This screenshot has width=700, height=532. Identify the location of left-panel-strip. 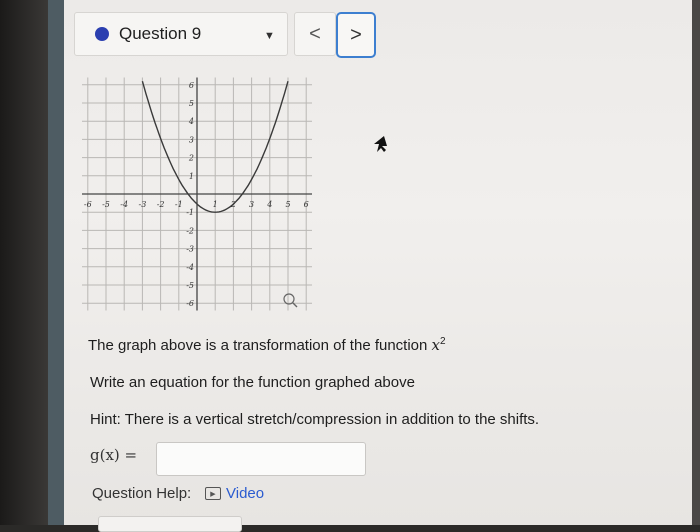
(56, 262).